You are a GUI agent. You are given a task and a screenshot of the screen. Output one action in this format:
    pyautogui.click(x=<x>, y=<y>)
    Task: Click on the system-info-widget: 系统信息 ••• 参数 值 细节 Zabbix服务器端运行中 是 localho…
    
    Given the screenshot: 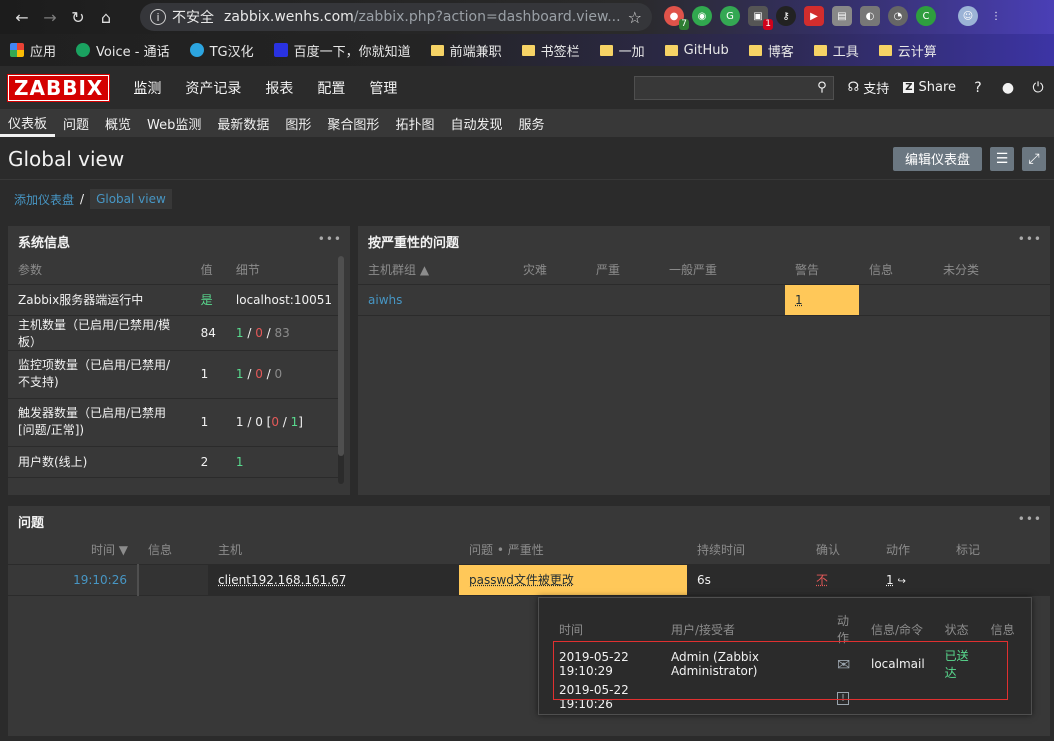 What is the action you would take?
    pyautogui.click(x=179, y=360)
    